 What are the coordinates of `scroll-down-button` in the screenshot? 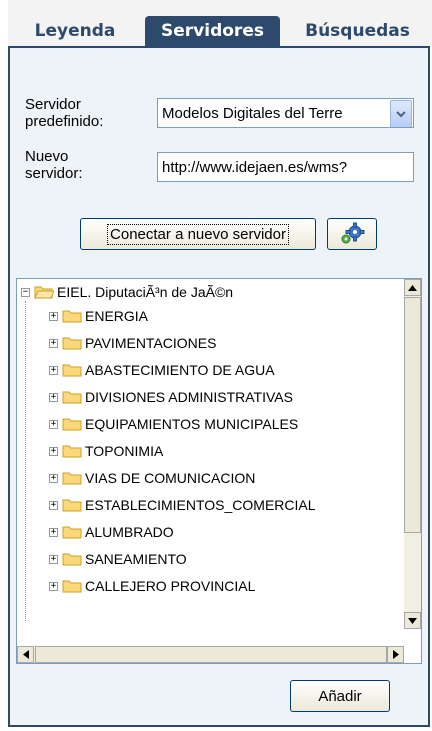 It's located at (412, 620).